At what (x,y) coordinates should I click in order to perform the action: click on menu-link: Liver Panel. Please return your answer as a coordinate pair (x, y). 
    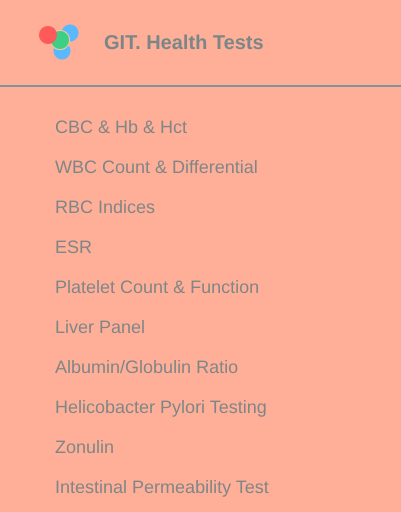
    Looking at the image, I should click on (100, 327).